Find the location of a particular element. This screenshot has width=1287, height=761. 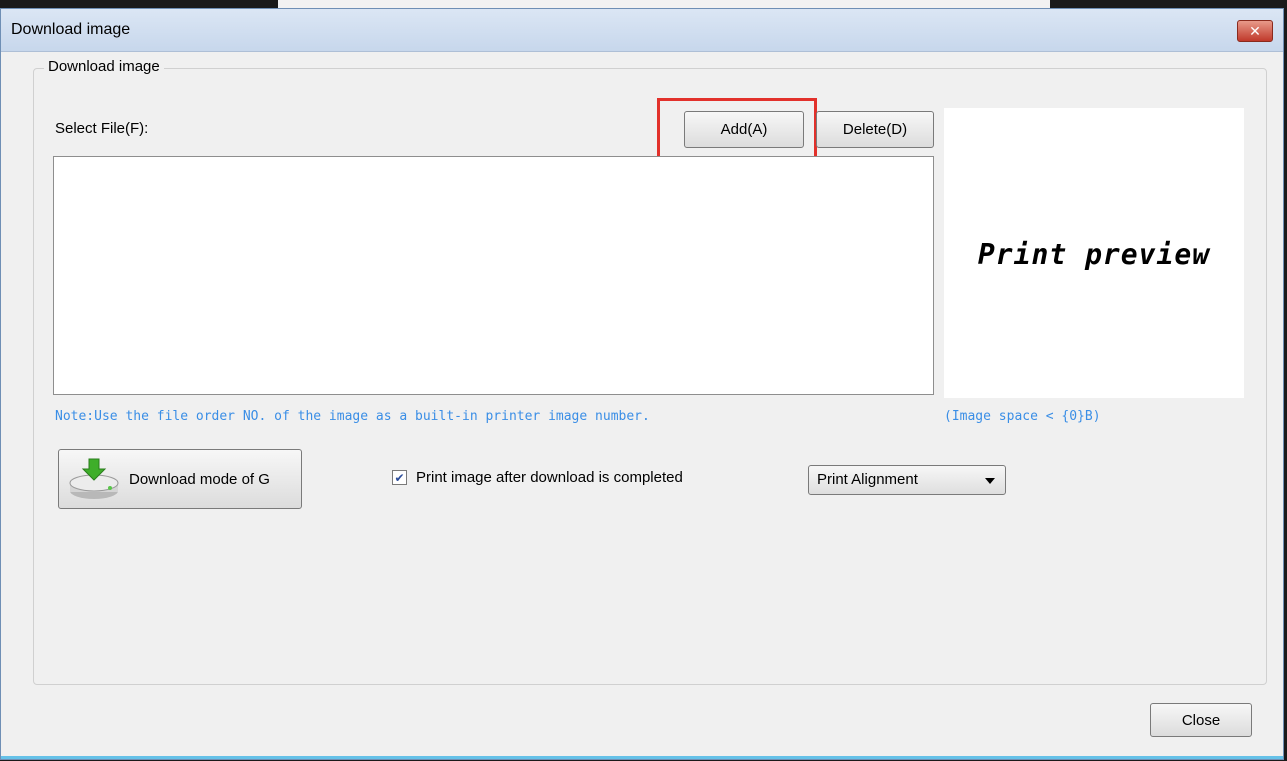

window-bottom-border is located at coordinates (642, 757).